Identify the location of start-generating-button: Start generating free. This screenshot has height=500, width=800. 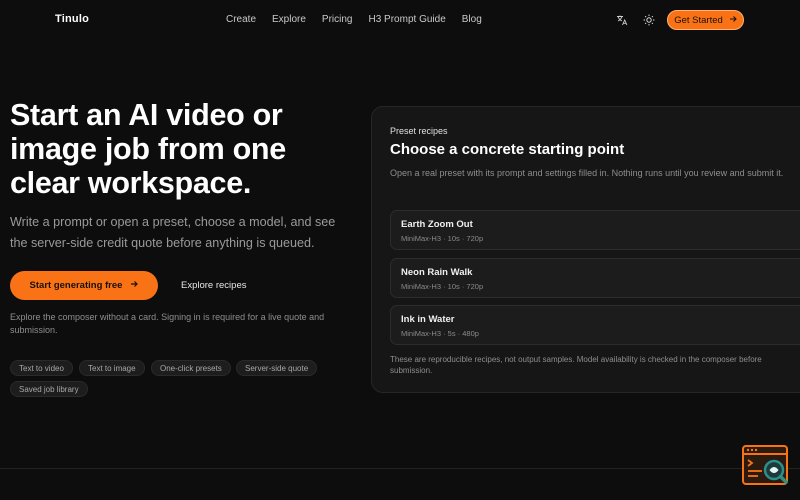
(84, 285).